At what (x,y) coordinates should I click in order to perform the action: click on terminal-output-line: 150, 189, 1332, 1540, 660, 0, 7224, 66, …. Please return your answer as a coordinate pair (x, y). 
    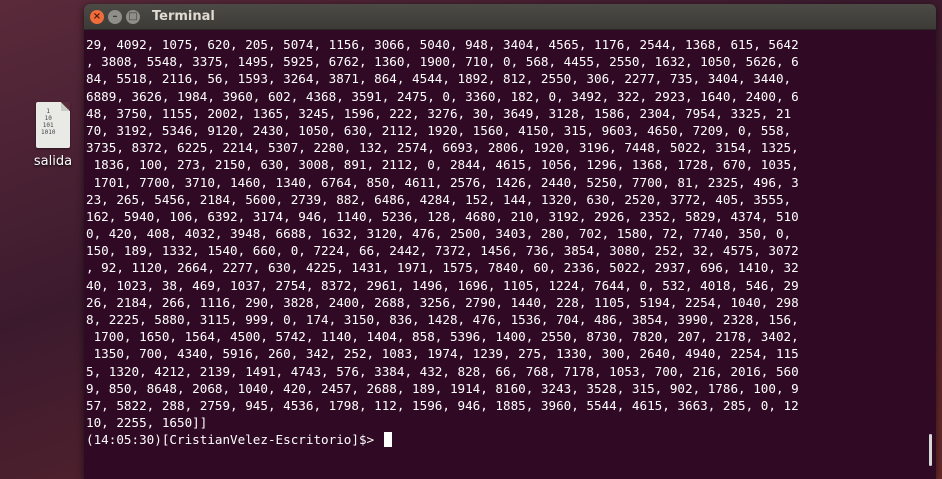
    Looking at the image, I should click on (442, 251).